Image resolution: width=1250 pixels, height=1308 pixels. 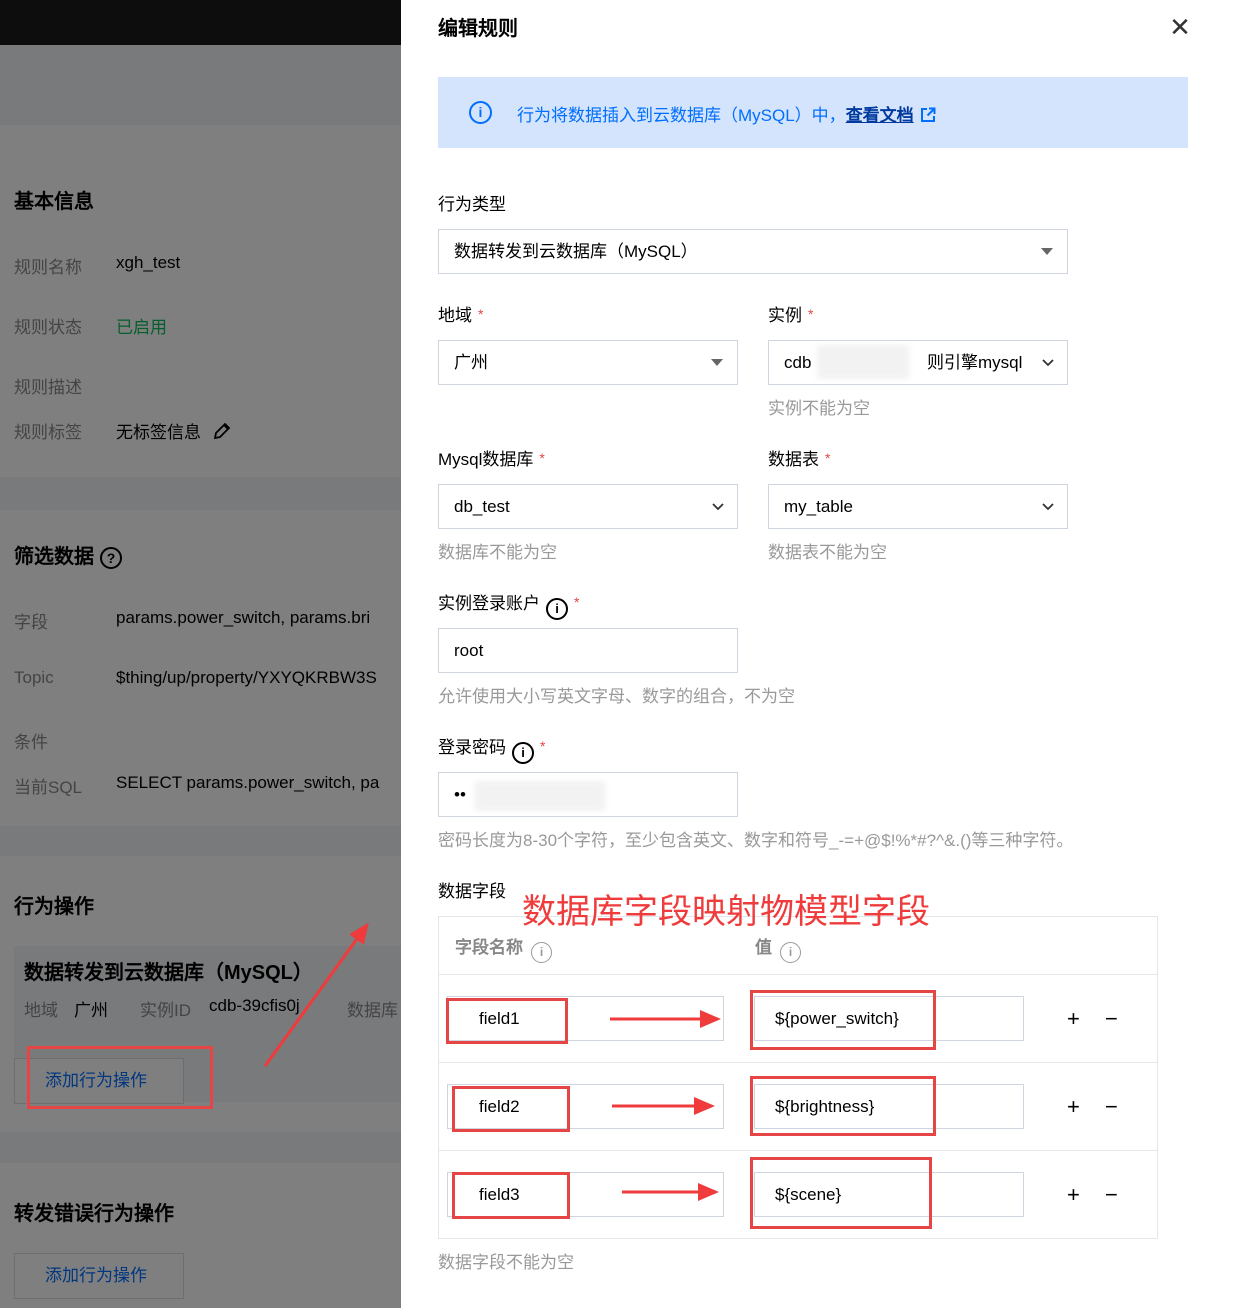 What do you see at coordinates (918, 506) in the screenshot?
I see `table-select: my_table` at bounding box center [918, 506].